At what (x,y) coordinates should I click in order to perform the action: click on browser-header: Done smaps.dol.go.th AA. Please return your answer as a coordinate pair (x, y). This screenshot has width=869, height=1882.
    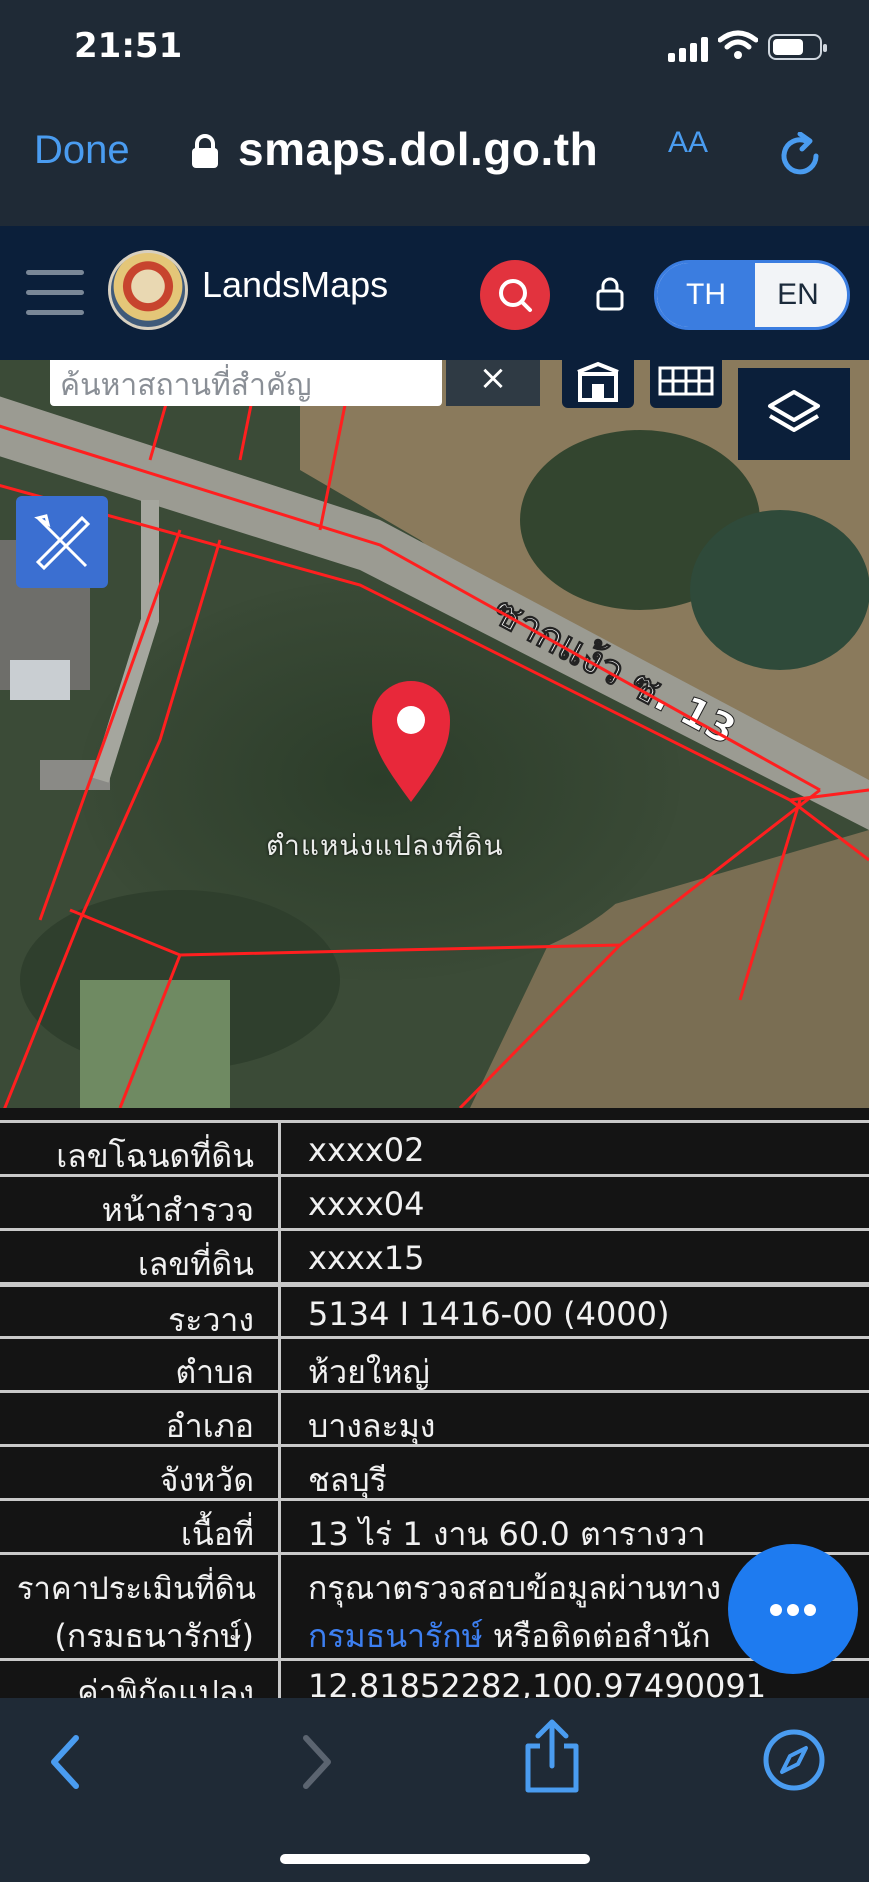
    Looking at the image, I should click on (434, 161).